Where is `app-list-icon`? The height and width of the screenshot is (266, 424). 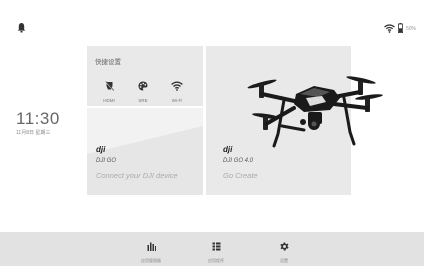
app-list-icon is located at coordinates (216, 247).